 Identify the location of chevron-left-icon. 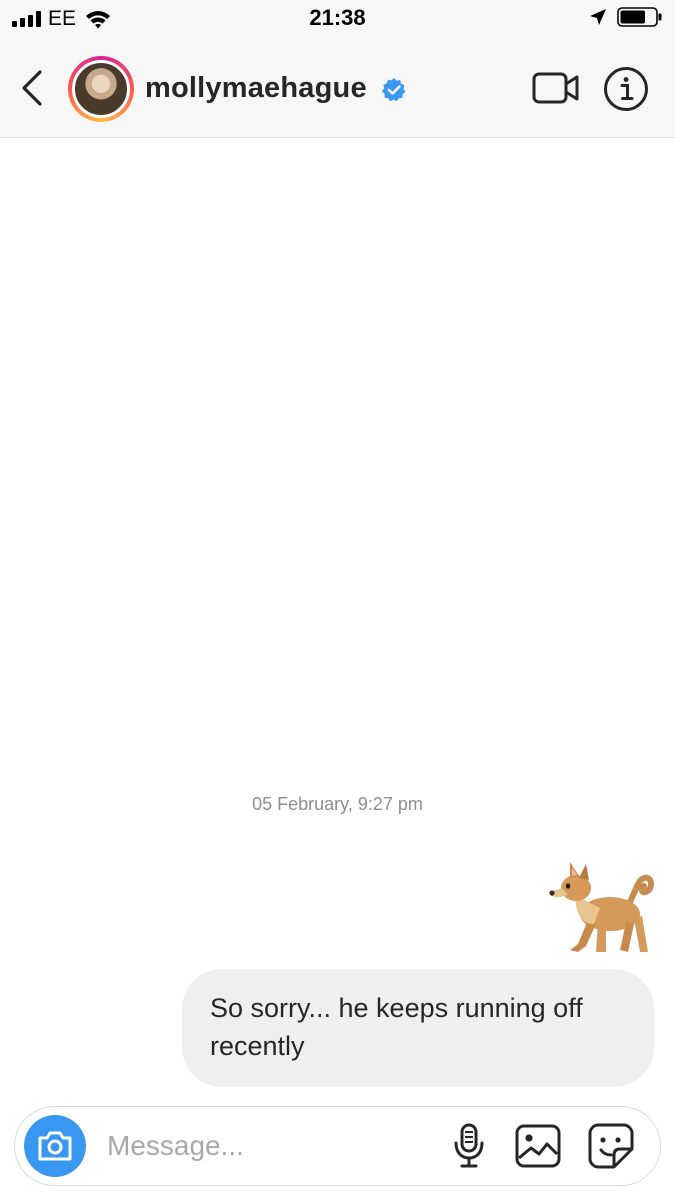
(32, 88).